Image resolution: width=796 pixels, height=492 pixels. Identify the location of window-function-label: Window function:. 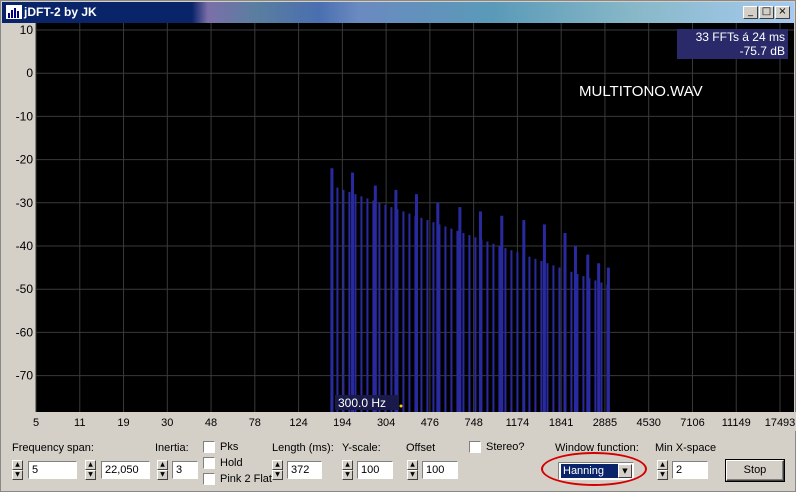
(597, 448).